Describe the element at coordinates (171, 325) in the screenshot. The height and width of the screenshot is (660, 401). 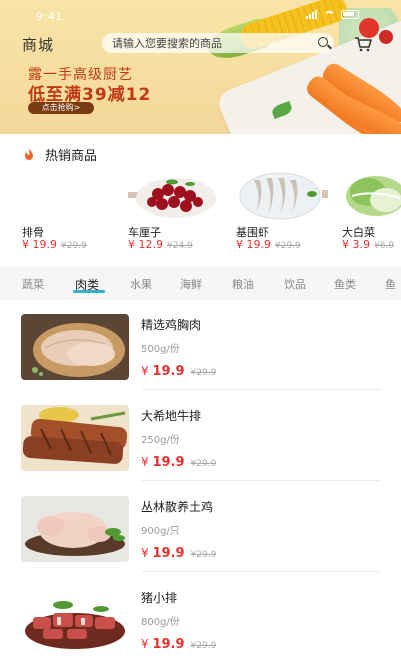
I see `product-name: 精选鸡胸肉` at that location.